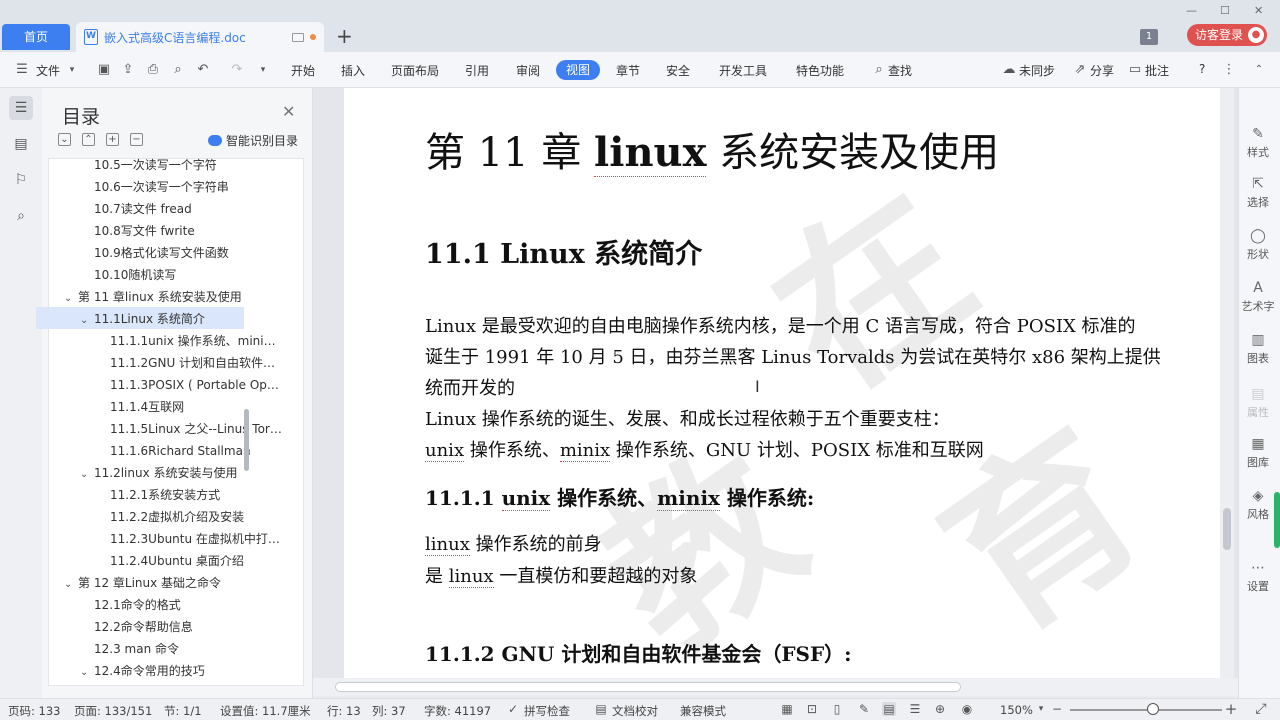 Image resolution: width=1280 pixels, height=720 pixels. I want to click on menu-item-insert: 插入, so click(353, 70).